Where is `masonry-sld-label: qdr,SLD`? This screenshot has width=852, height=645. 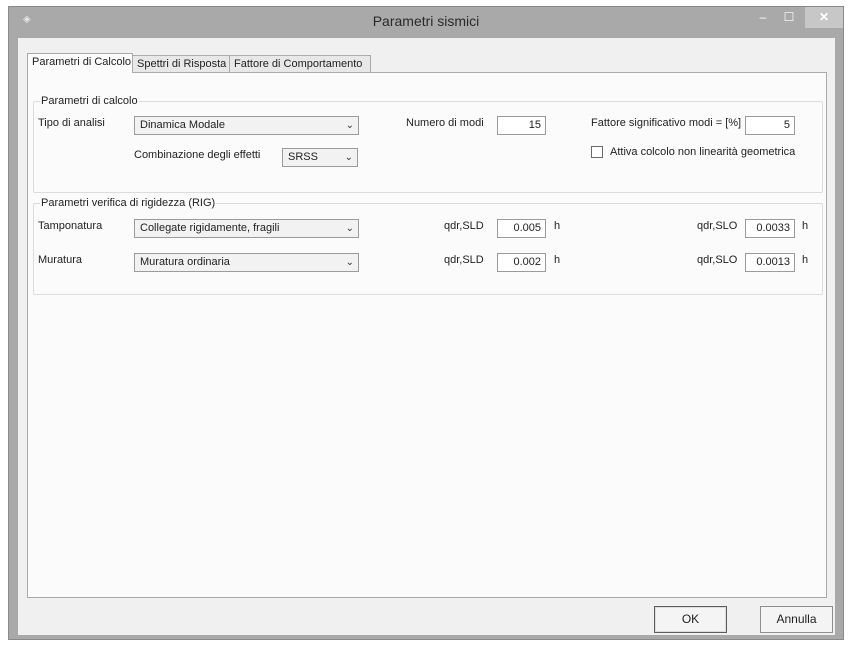
masonry-sld-label: qdr,SLD is located at coordinates (464, 260).